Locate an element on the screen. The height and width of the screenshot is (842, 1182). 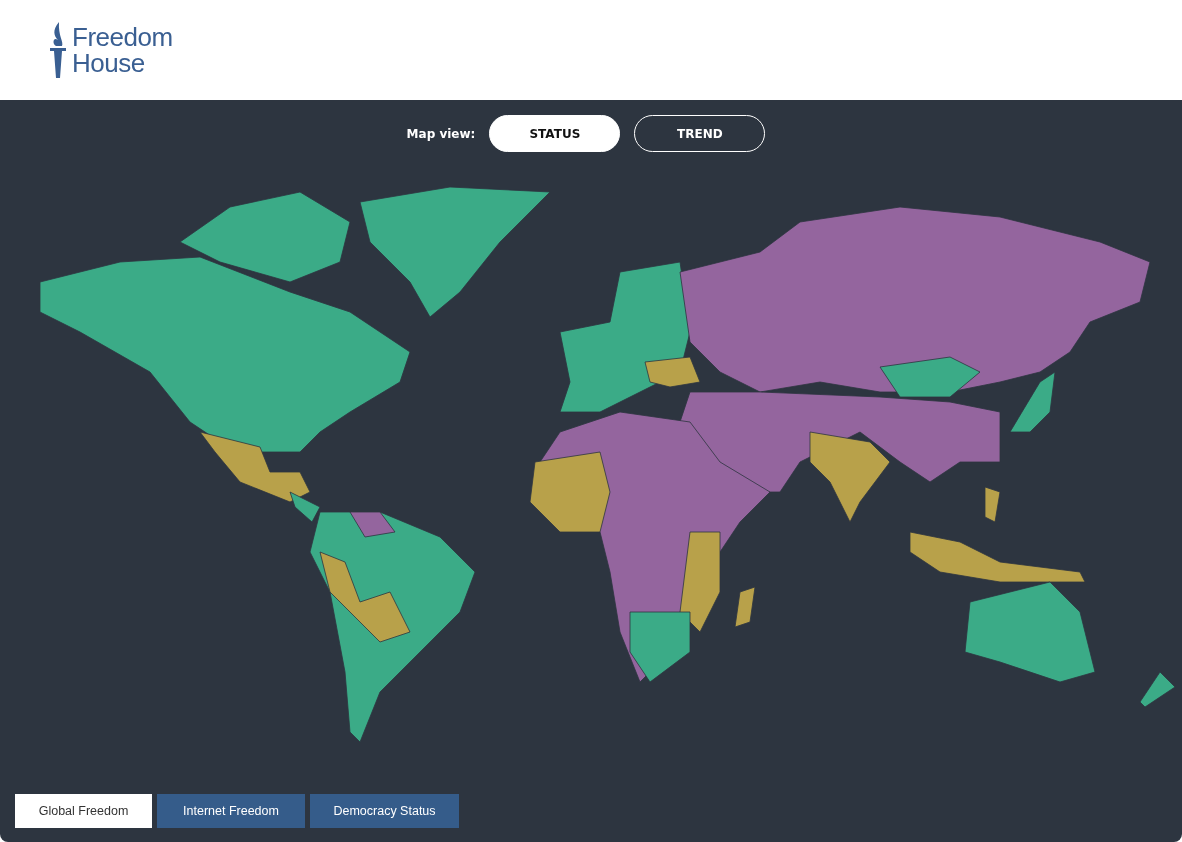
torch-icon is located at coordinates (58, 50).